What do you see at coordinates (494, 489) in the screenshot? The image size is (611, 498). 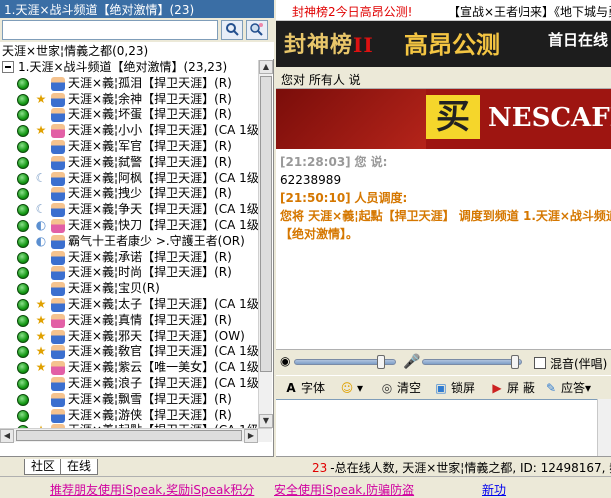 I see `new-feature-link: 新功` at bounding box center [494, 489].